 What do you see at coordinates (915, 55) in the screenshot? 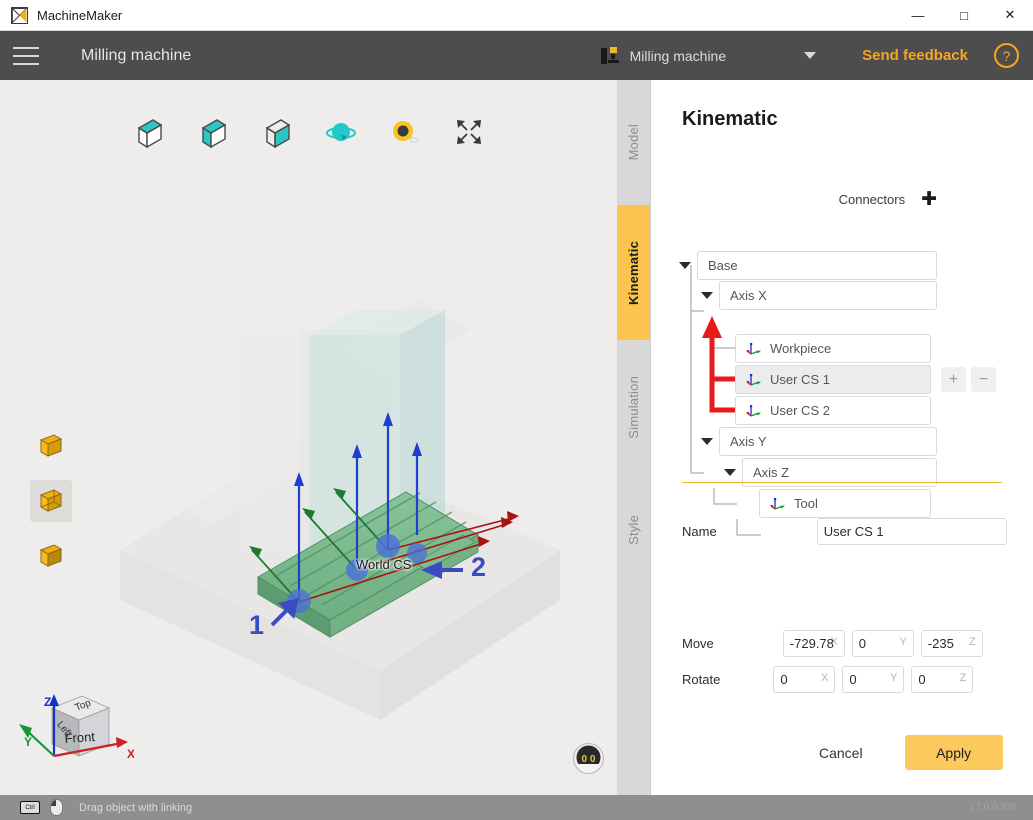
I see `send-feedback-link: Send feedback` at bounding box center [915, 55].